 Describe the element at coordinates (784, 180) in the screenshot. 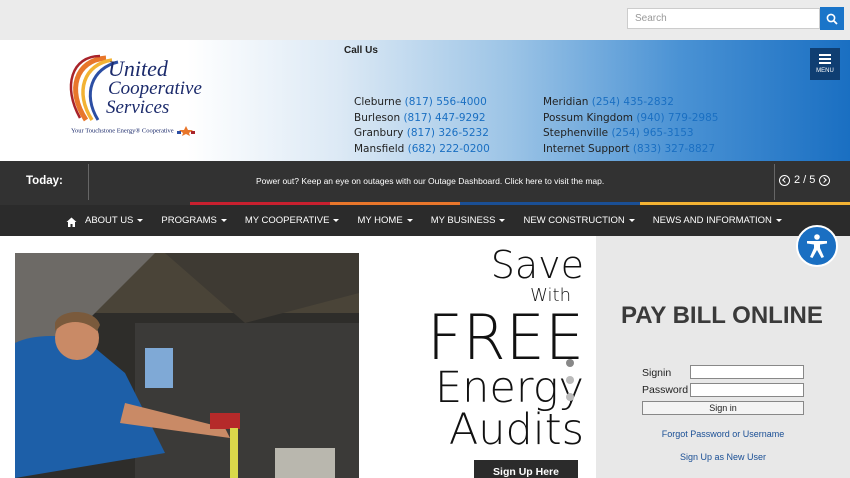

I see `chevron-left-icon` at that location.